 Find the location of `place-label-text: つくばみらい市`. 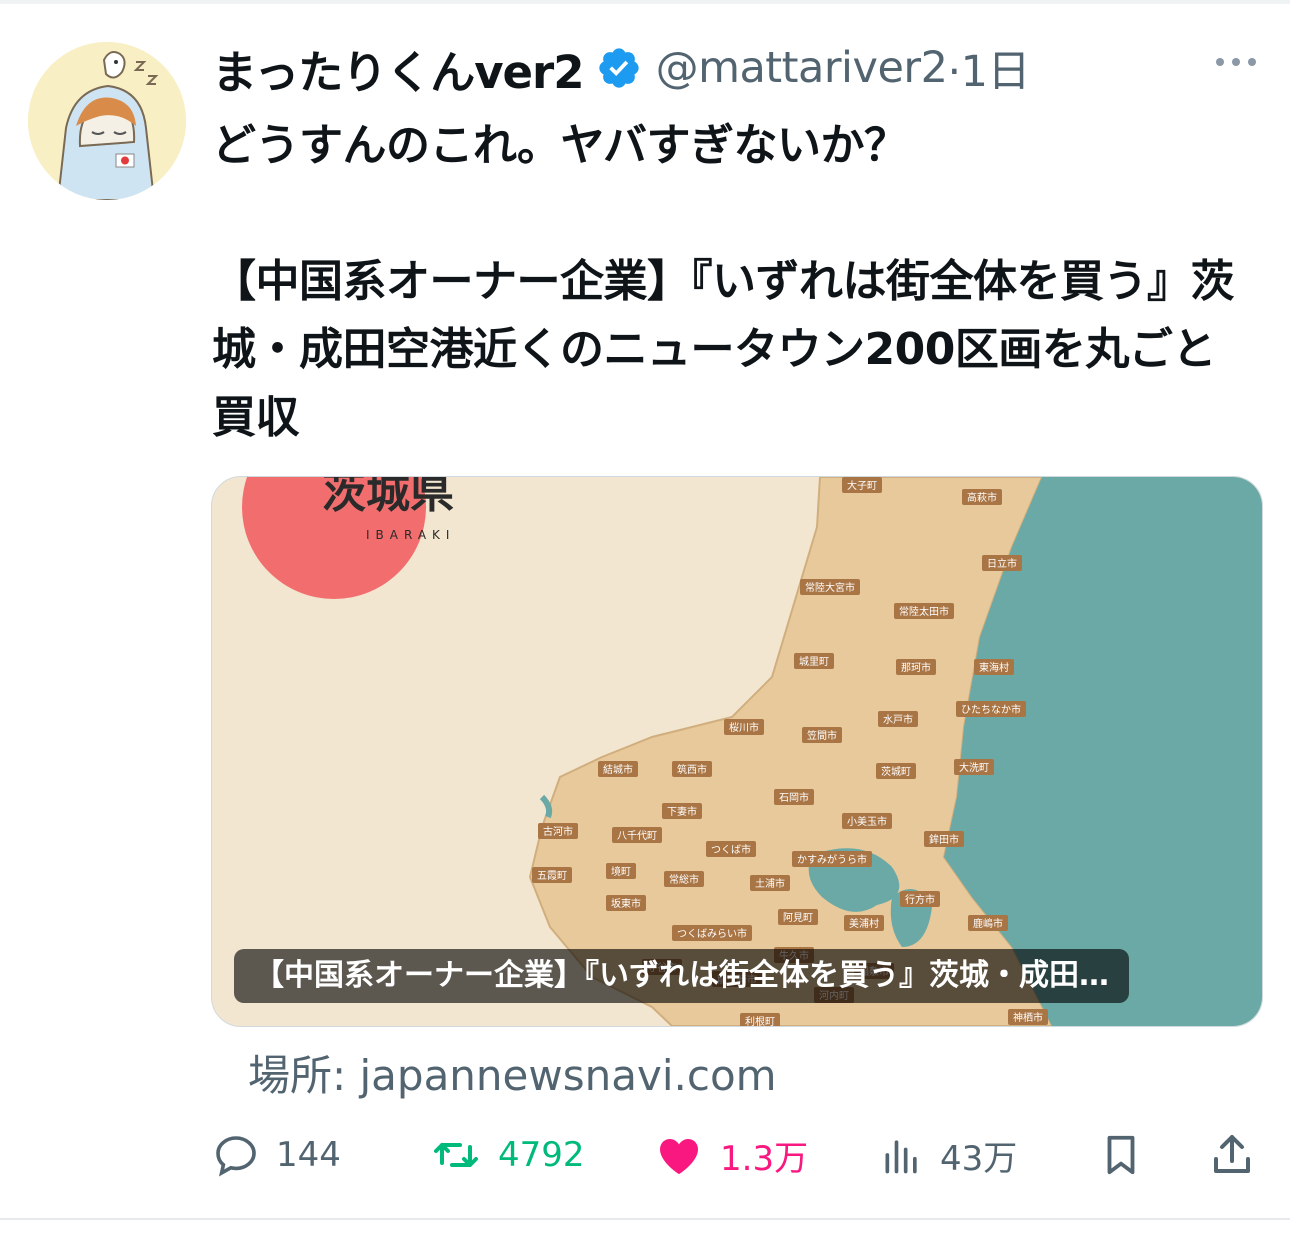

place-label-text: つくばみらい市 is located at coordinates (712, 933).